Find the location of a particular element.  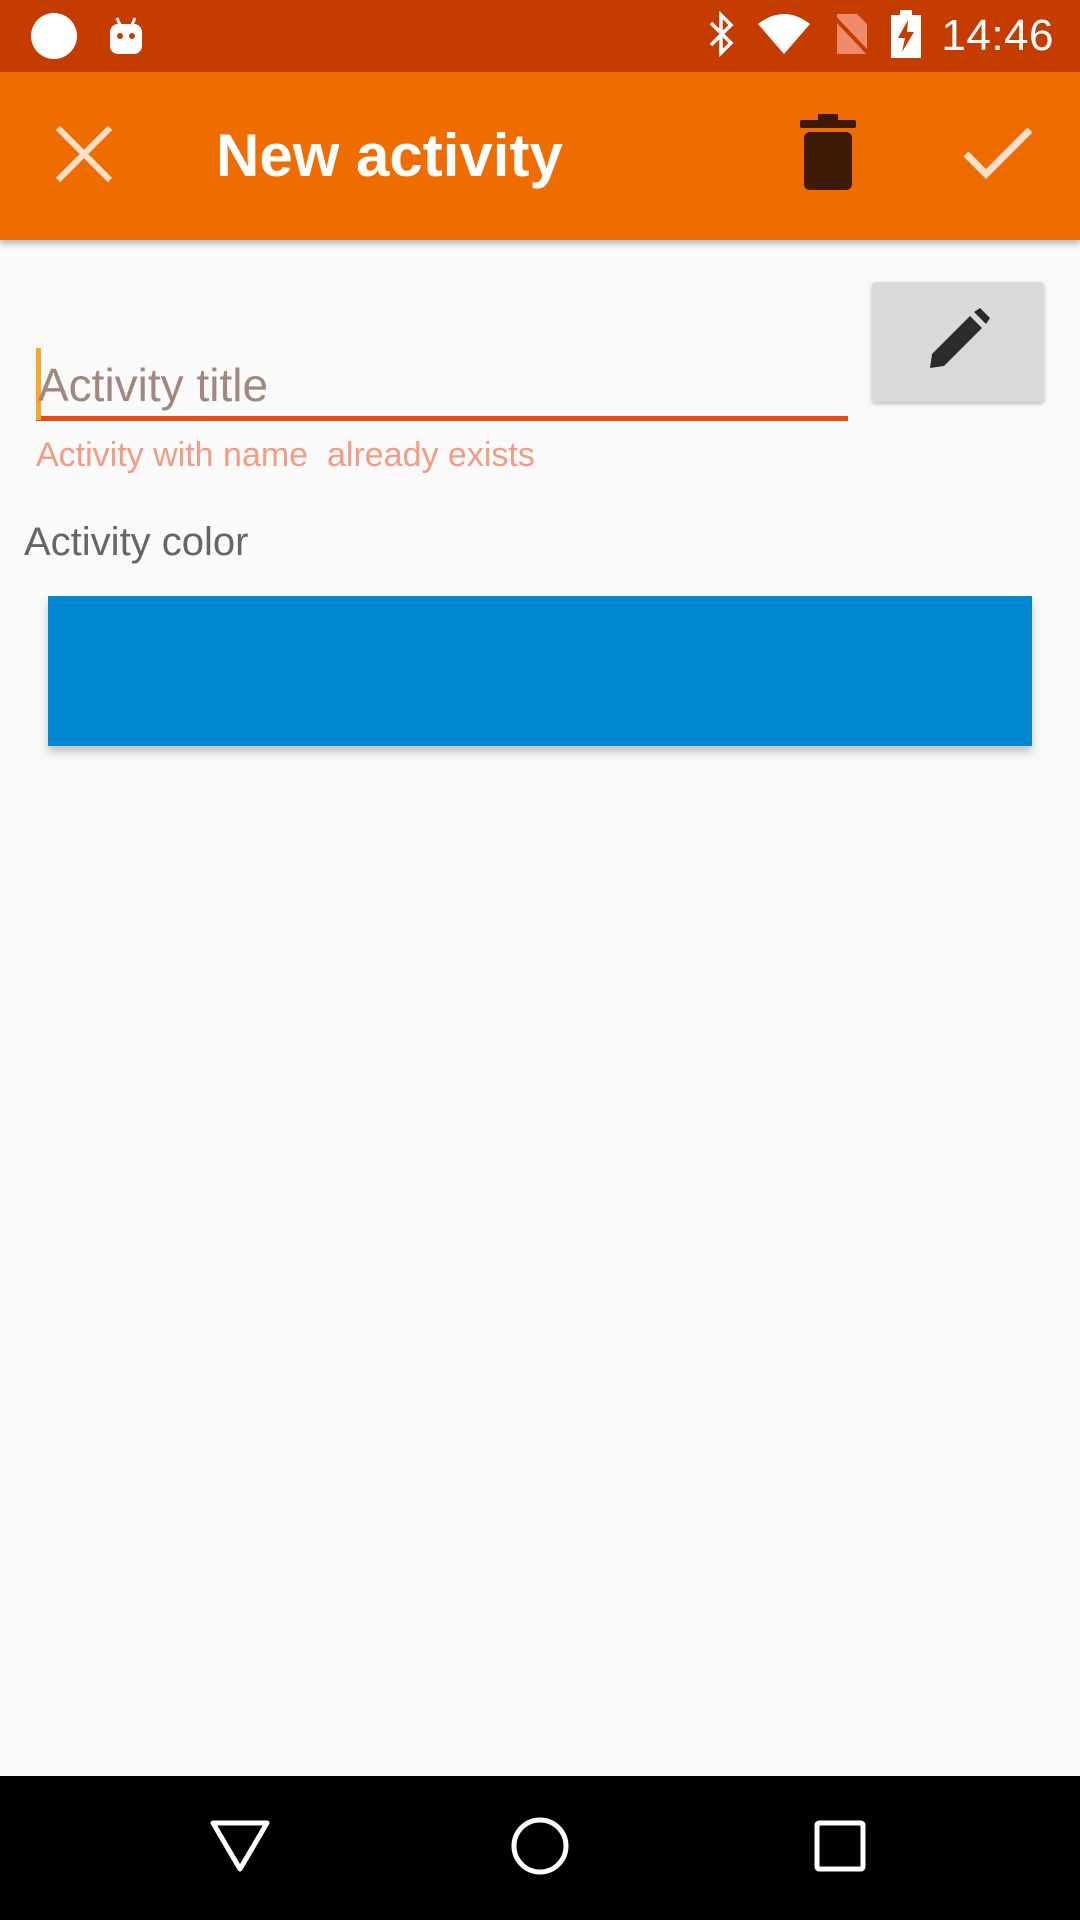

save-button is located at coordinates (998, 156).